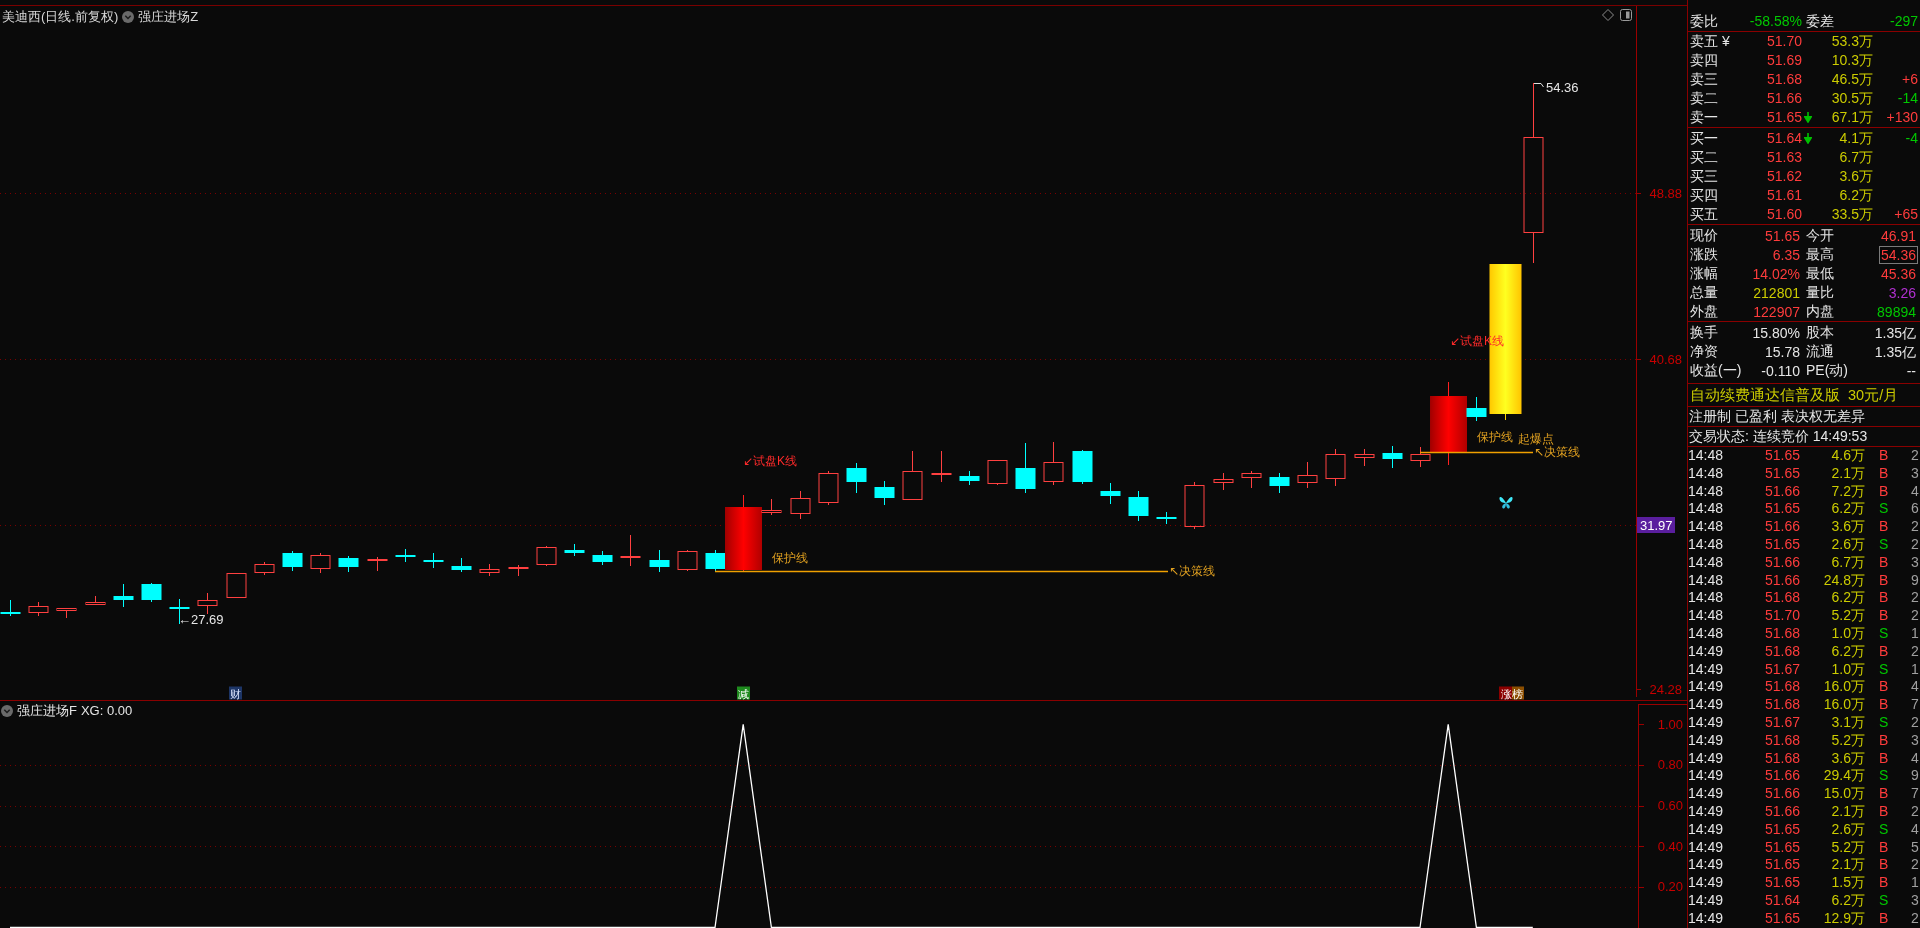 The width and height of the screenshot is (1920, 928). What do you see at coordinates (1843, 776) in the screenshot?
I see `trade-volume: 29.4万` at bounding box center [1843, 776].